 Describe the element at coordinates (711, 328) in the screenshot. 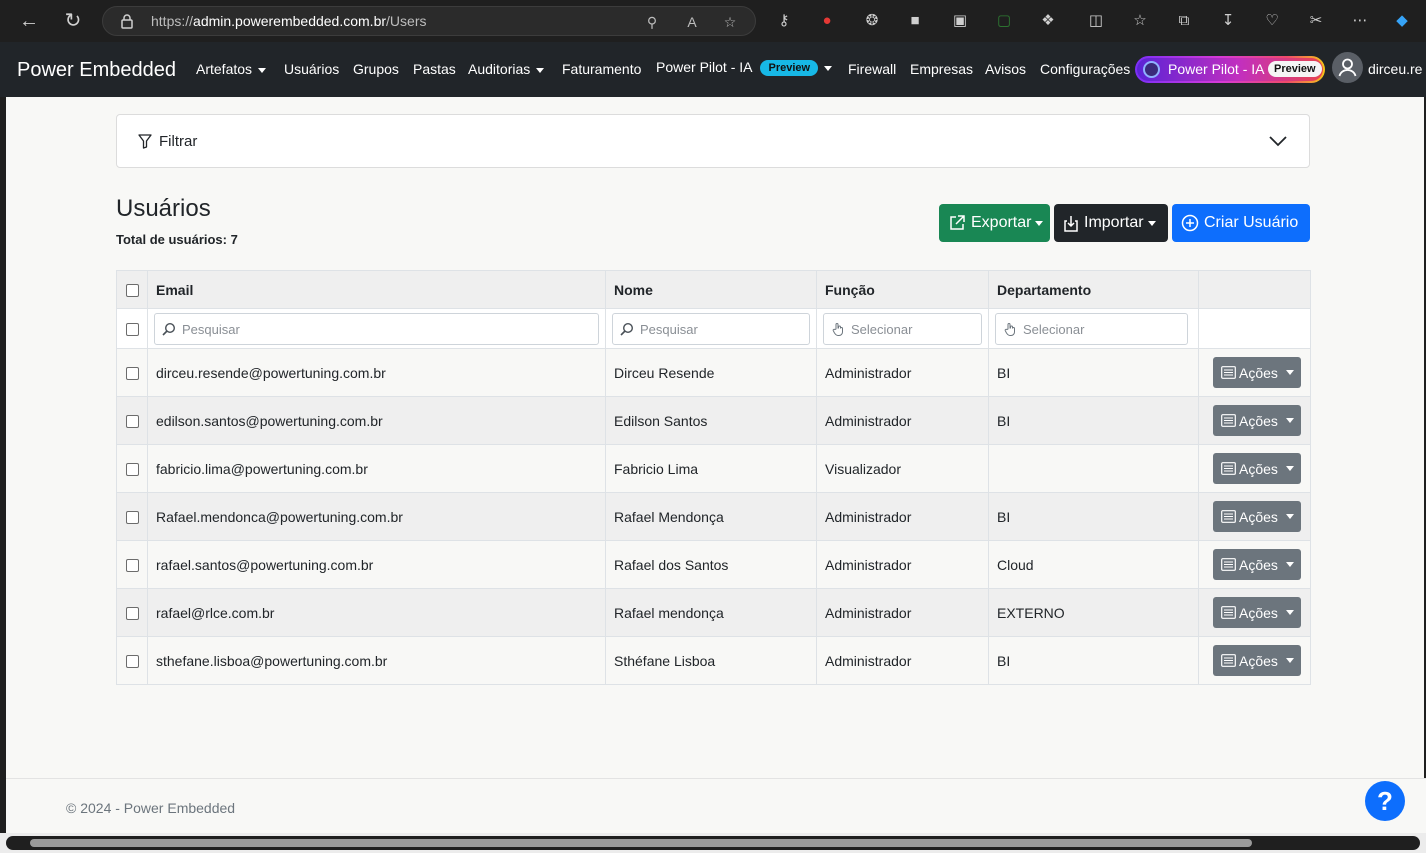

I see `name-search-input: Pesquisar` at that location.